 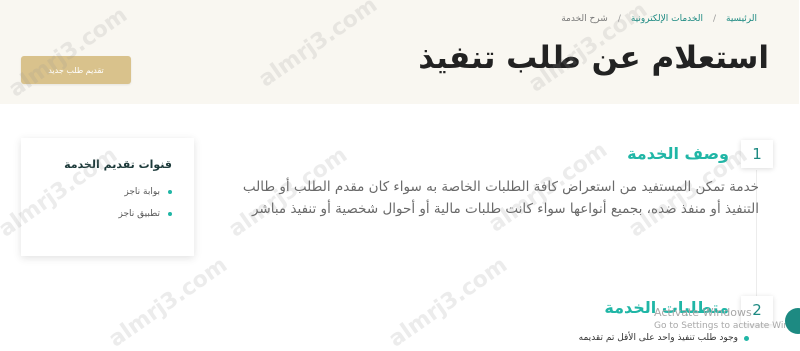 I want to click on service-channels-card: قنوات تقديم الخدمة بوابة ناجز تطبيق ناجز, so click(x=108, y=197).